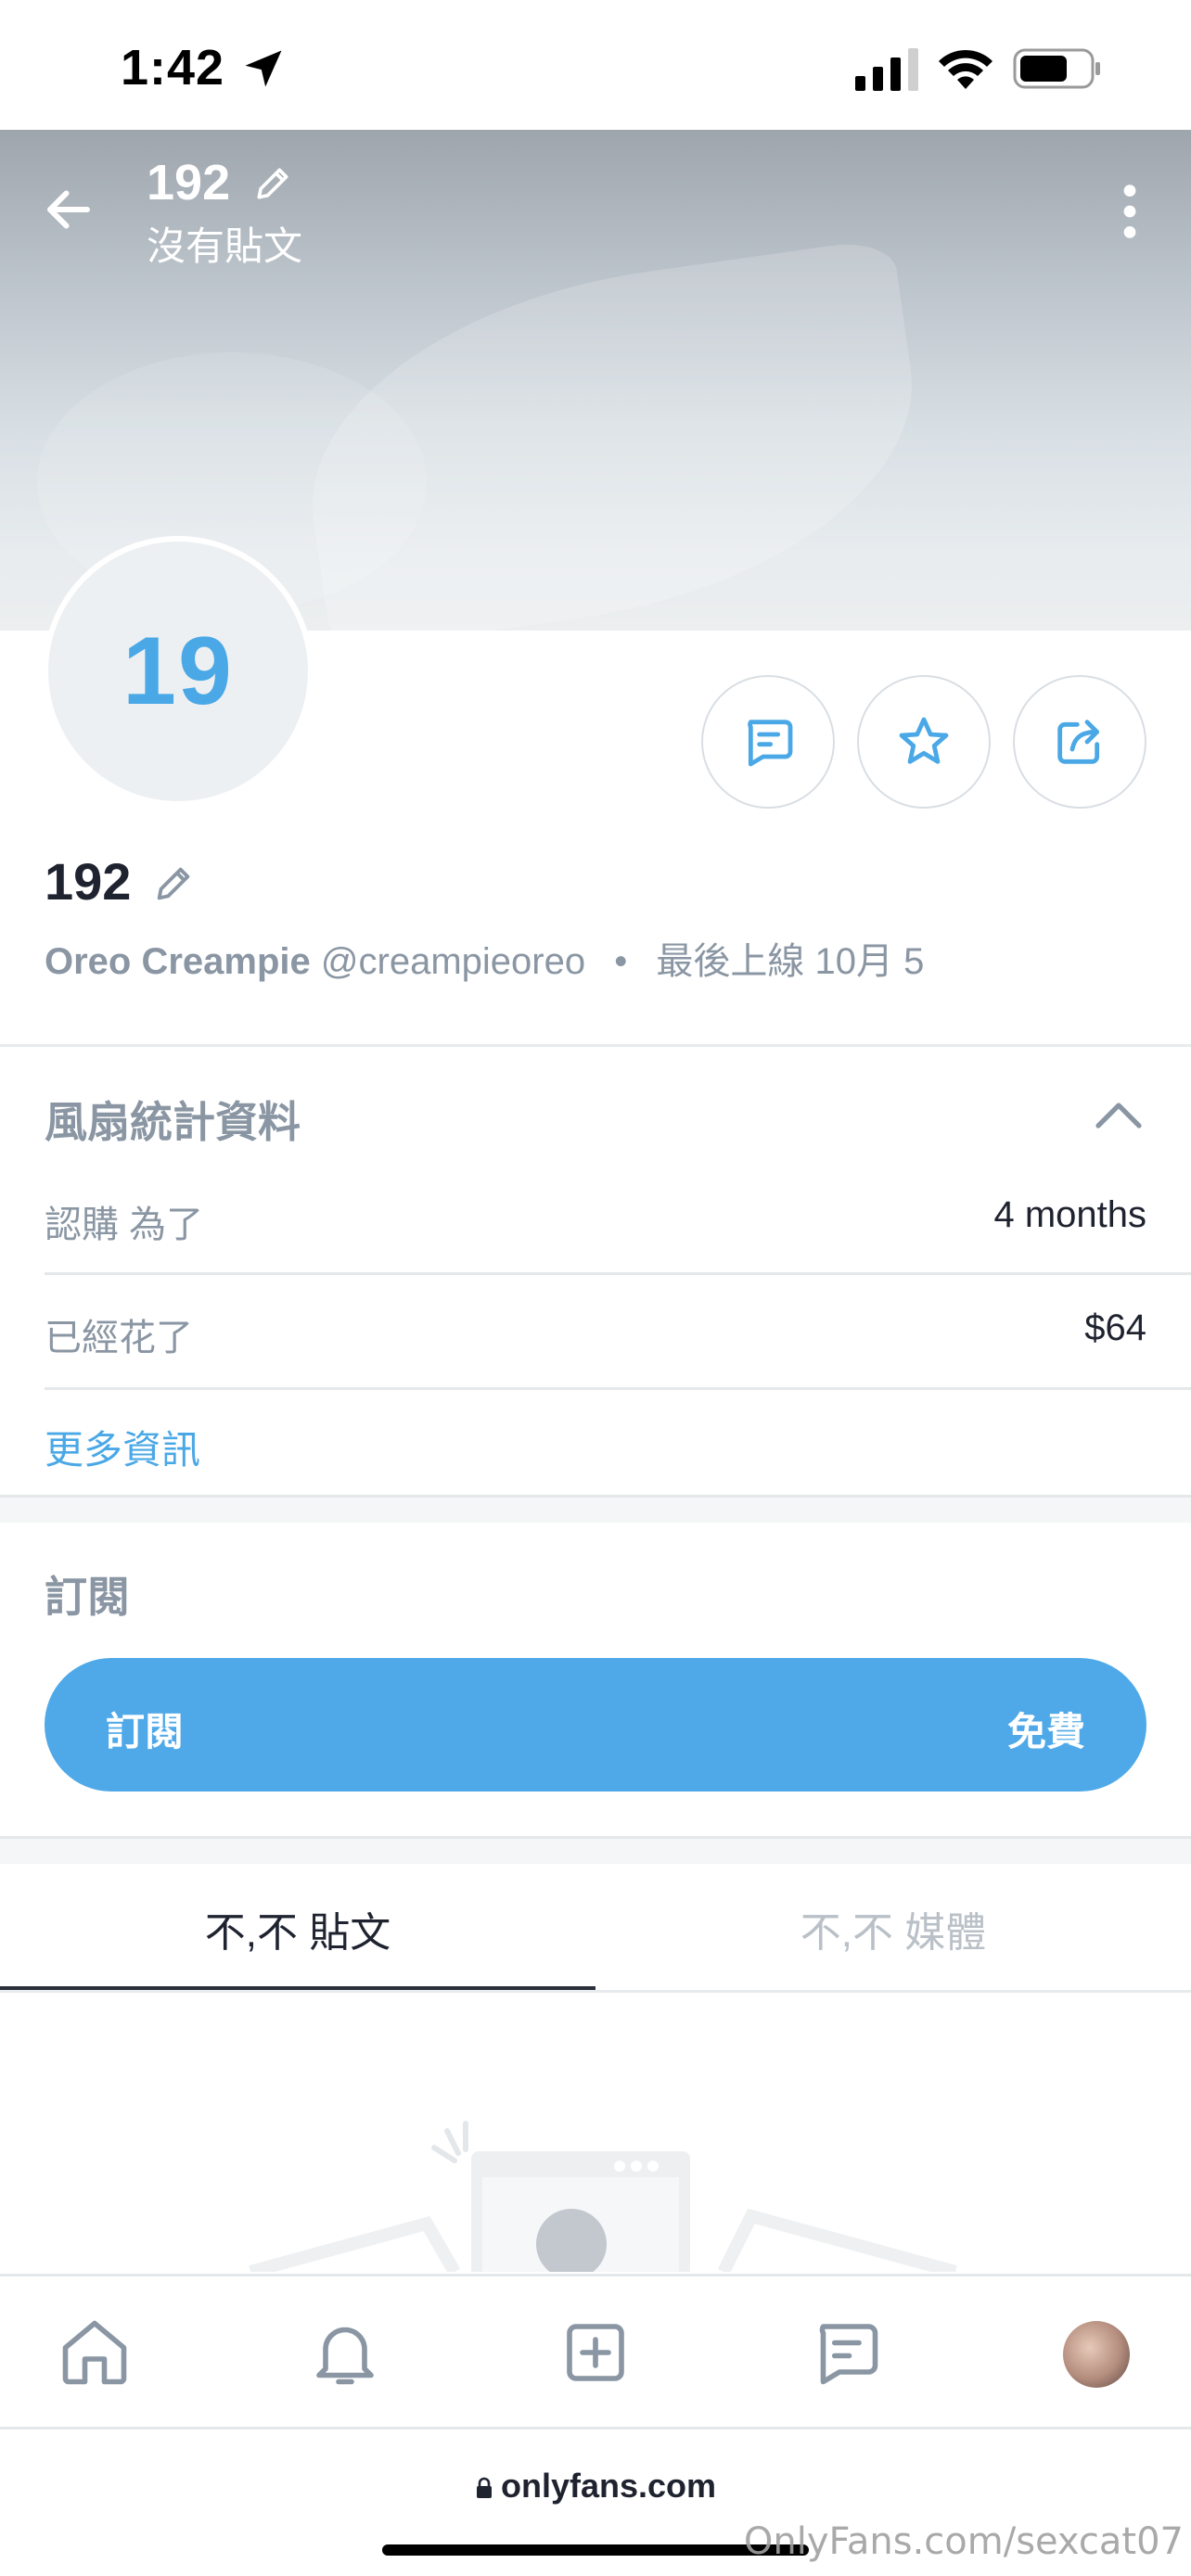  Describe the element at coordinates (124, 1225) in the screenshot. I see `stat-label: 認購 為了` at that location.